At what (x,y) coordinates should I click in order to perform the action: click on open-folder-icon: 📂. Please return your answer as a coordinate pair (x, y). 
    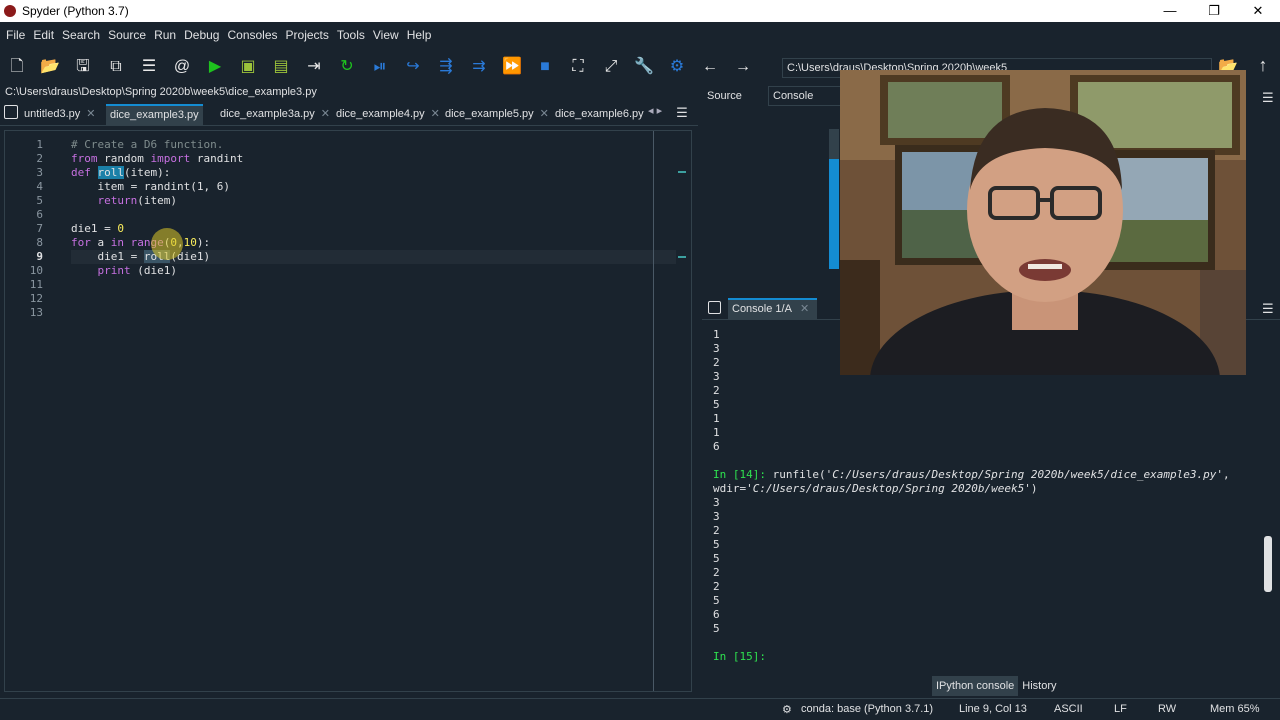
    Looking at the image, I should click on (50, 67).